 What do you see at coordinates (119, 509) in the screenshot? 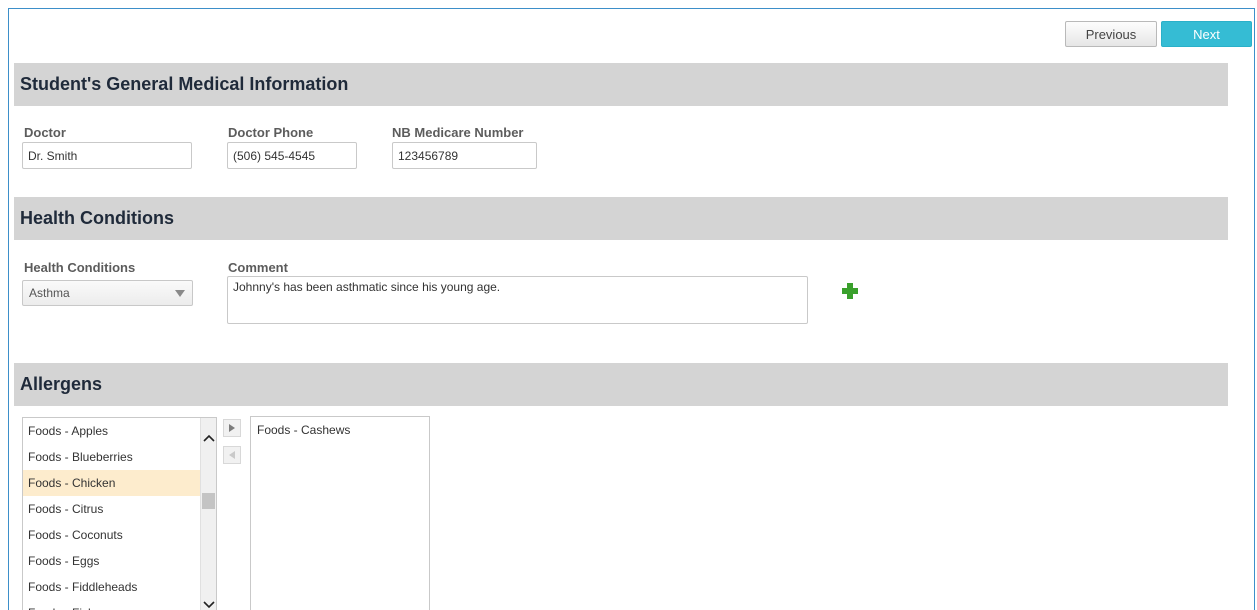
I see `list-item: Foods - Citrus` at bounding box center [119, 509].